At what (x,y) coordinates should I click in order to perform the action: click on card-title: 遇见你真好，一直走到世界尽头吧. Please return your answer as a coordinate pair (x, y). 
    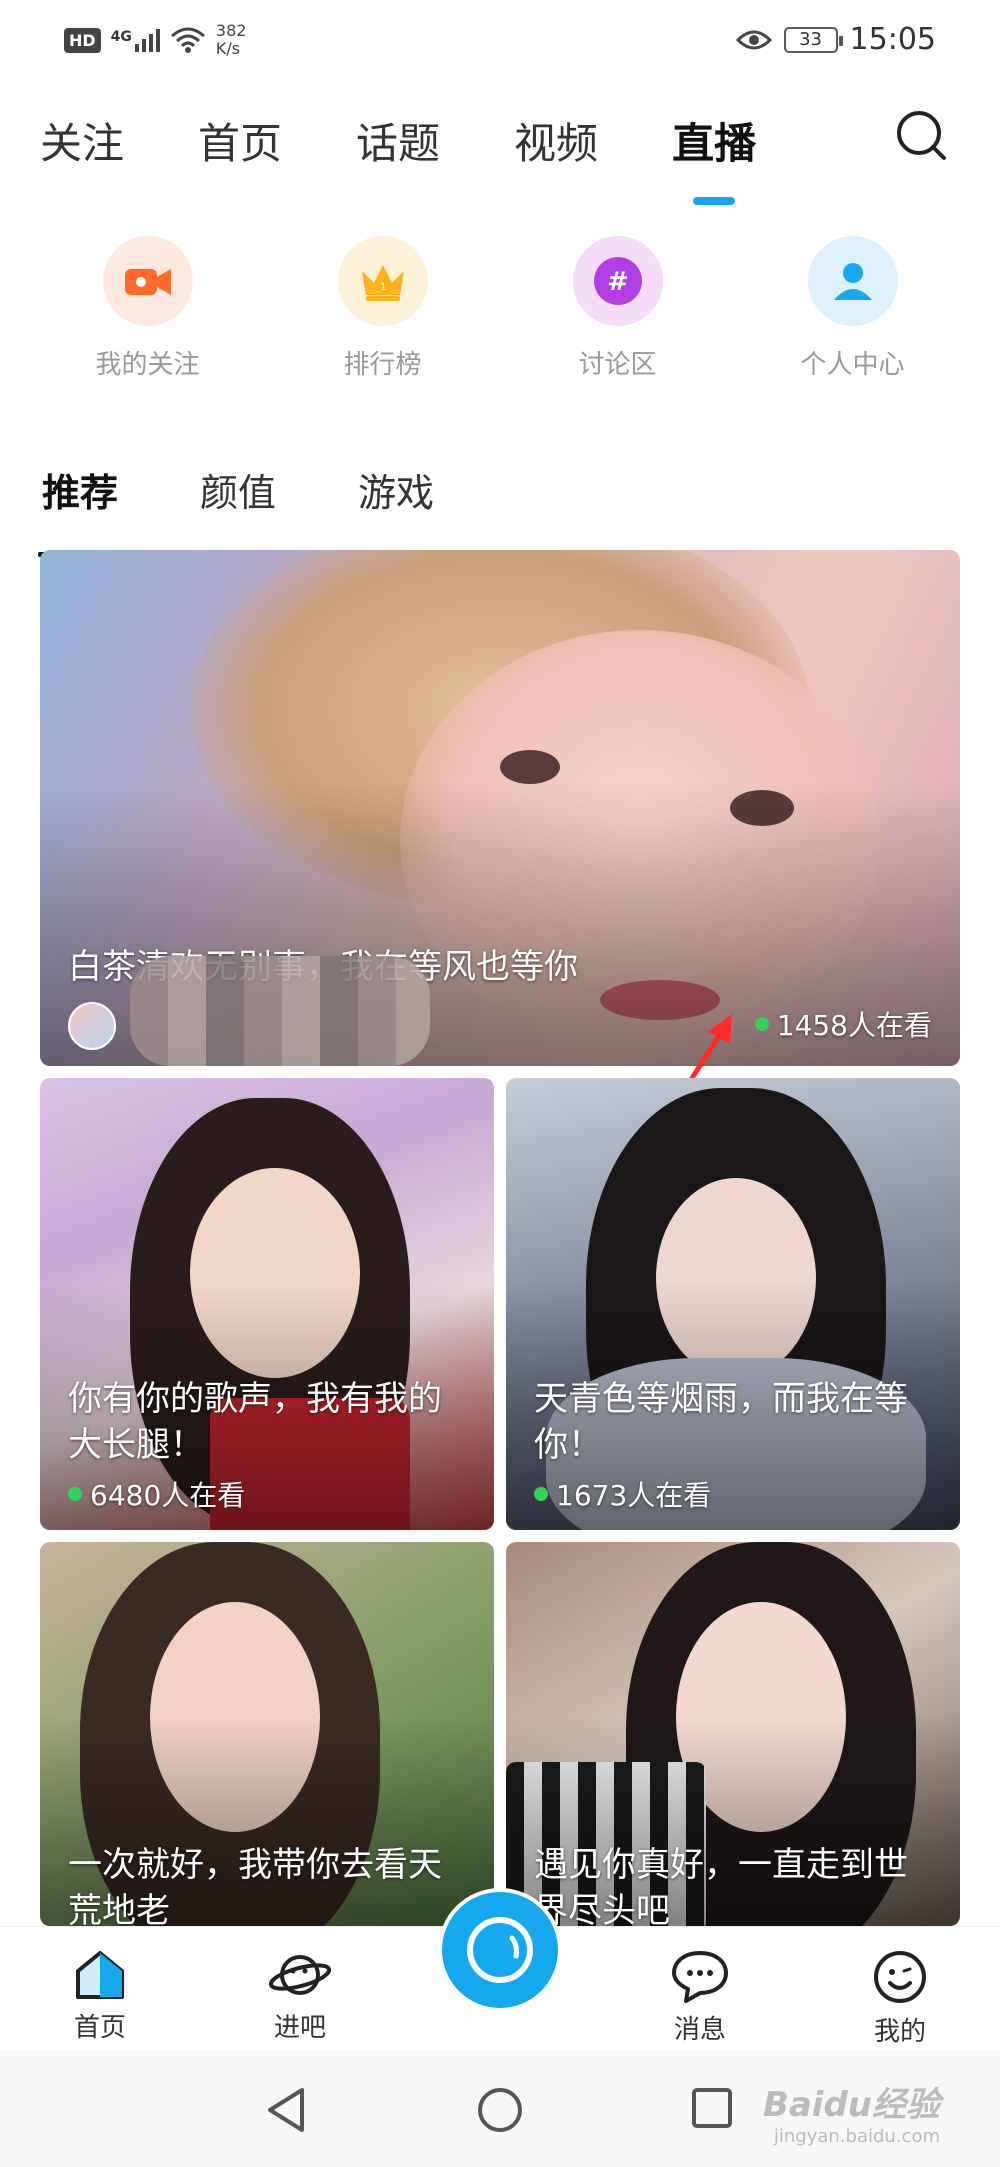
    Looking at the image, I should click on (721, 1885).